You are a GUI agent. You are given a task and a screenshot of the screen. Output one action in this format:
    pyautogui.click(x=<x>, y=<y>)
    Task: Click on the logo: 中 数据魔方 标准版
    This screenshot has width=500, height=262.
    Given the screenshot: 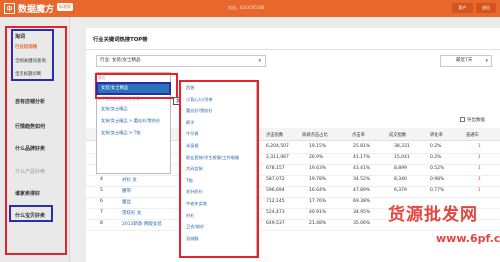 What is the action you would take?
    pyautogui.click(x=39, y=8)
    